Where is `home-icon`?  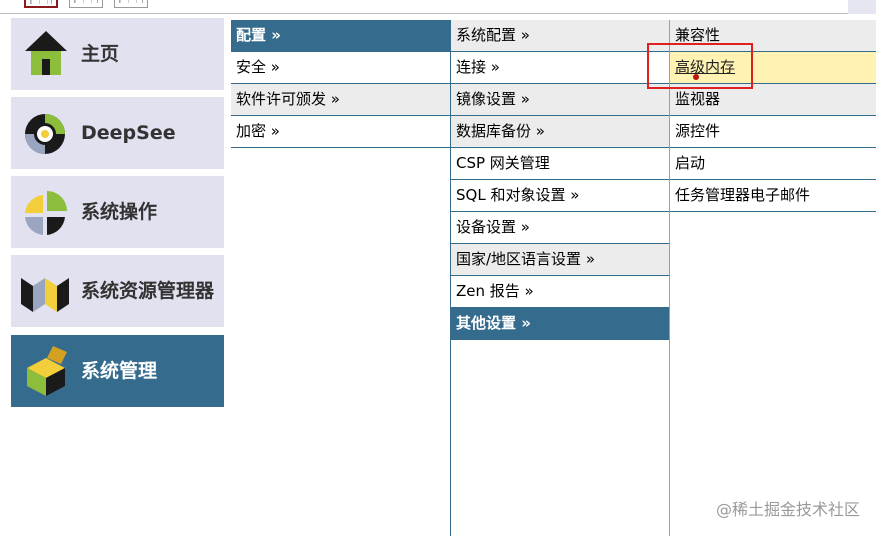
home-icon is located at coordinates (46, 53).